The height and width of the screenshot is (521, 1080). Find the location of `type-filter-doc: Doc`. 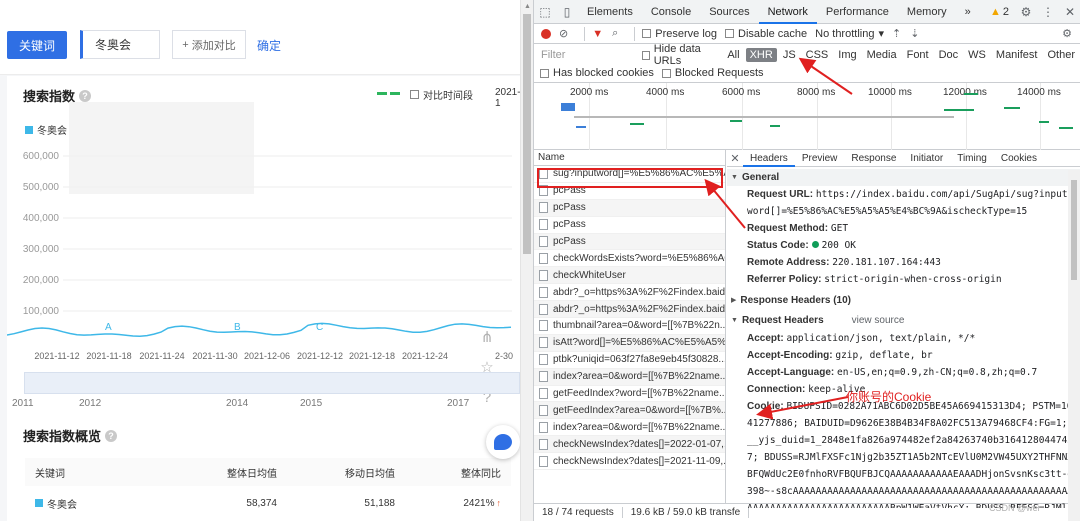

type-filter-doc: Doc is located at coordinates (949, 55).